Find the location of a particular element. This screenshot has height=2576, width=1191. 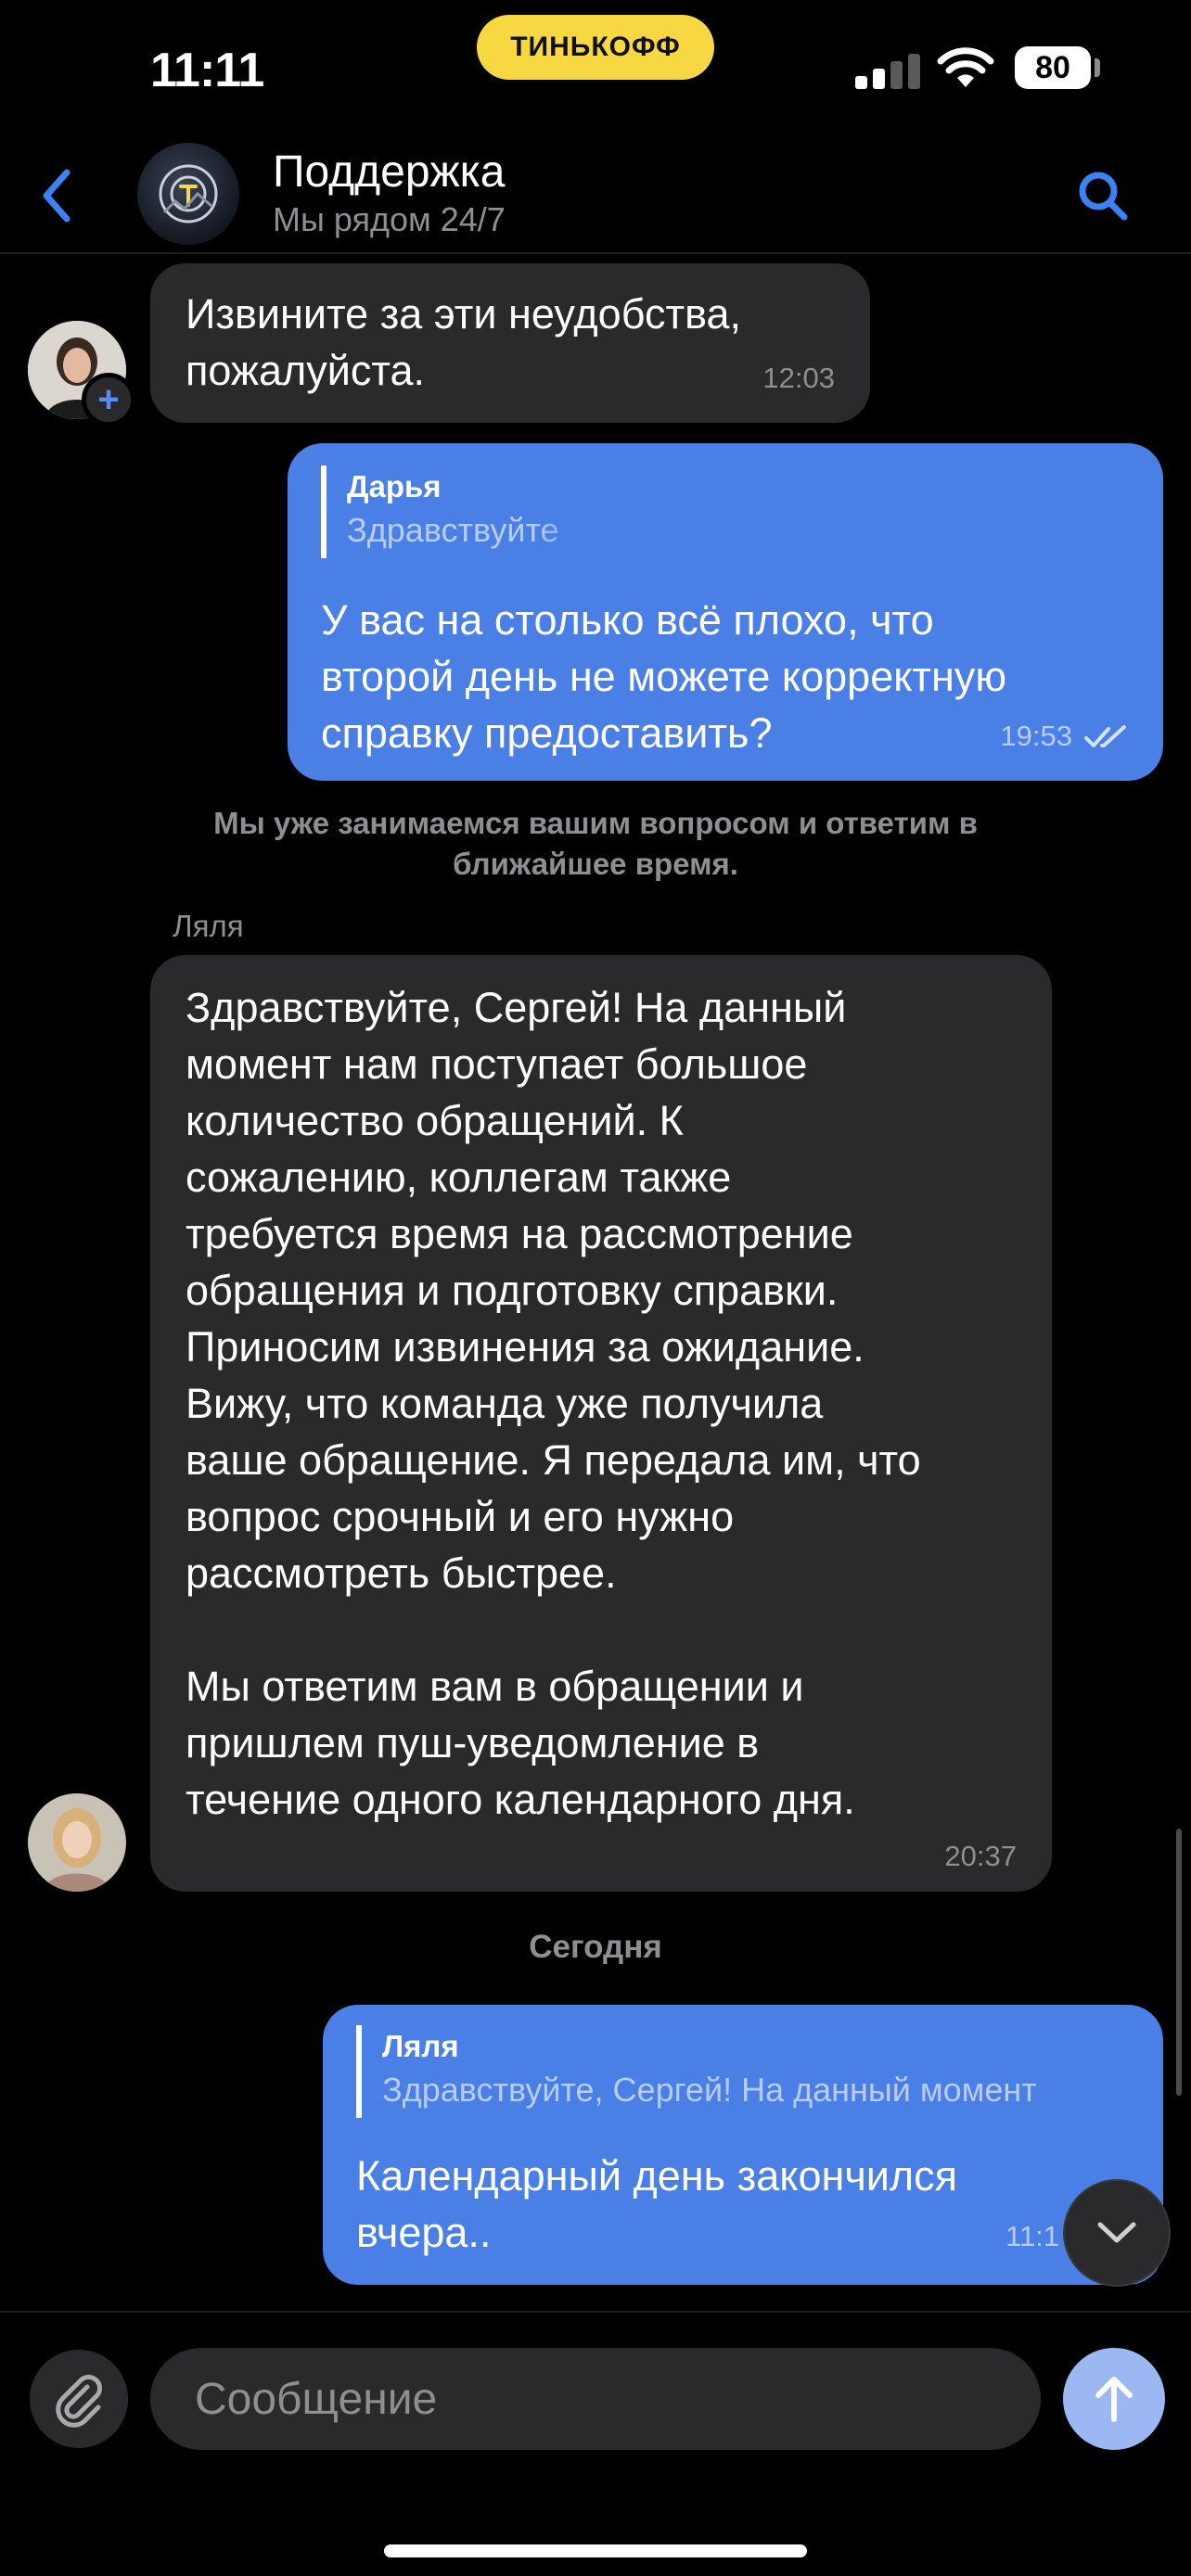

message-time: 19:53 is located at coordinates (1036, 736).